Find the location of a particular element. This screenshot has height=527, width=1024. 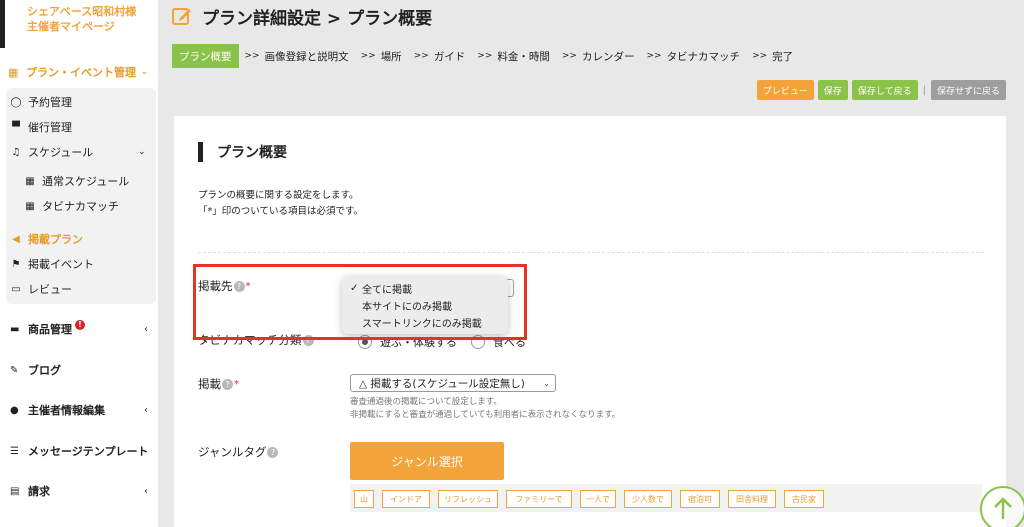

genre-tag: インドア is located at coordinates (406, 499).